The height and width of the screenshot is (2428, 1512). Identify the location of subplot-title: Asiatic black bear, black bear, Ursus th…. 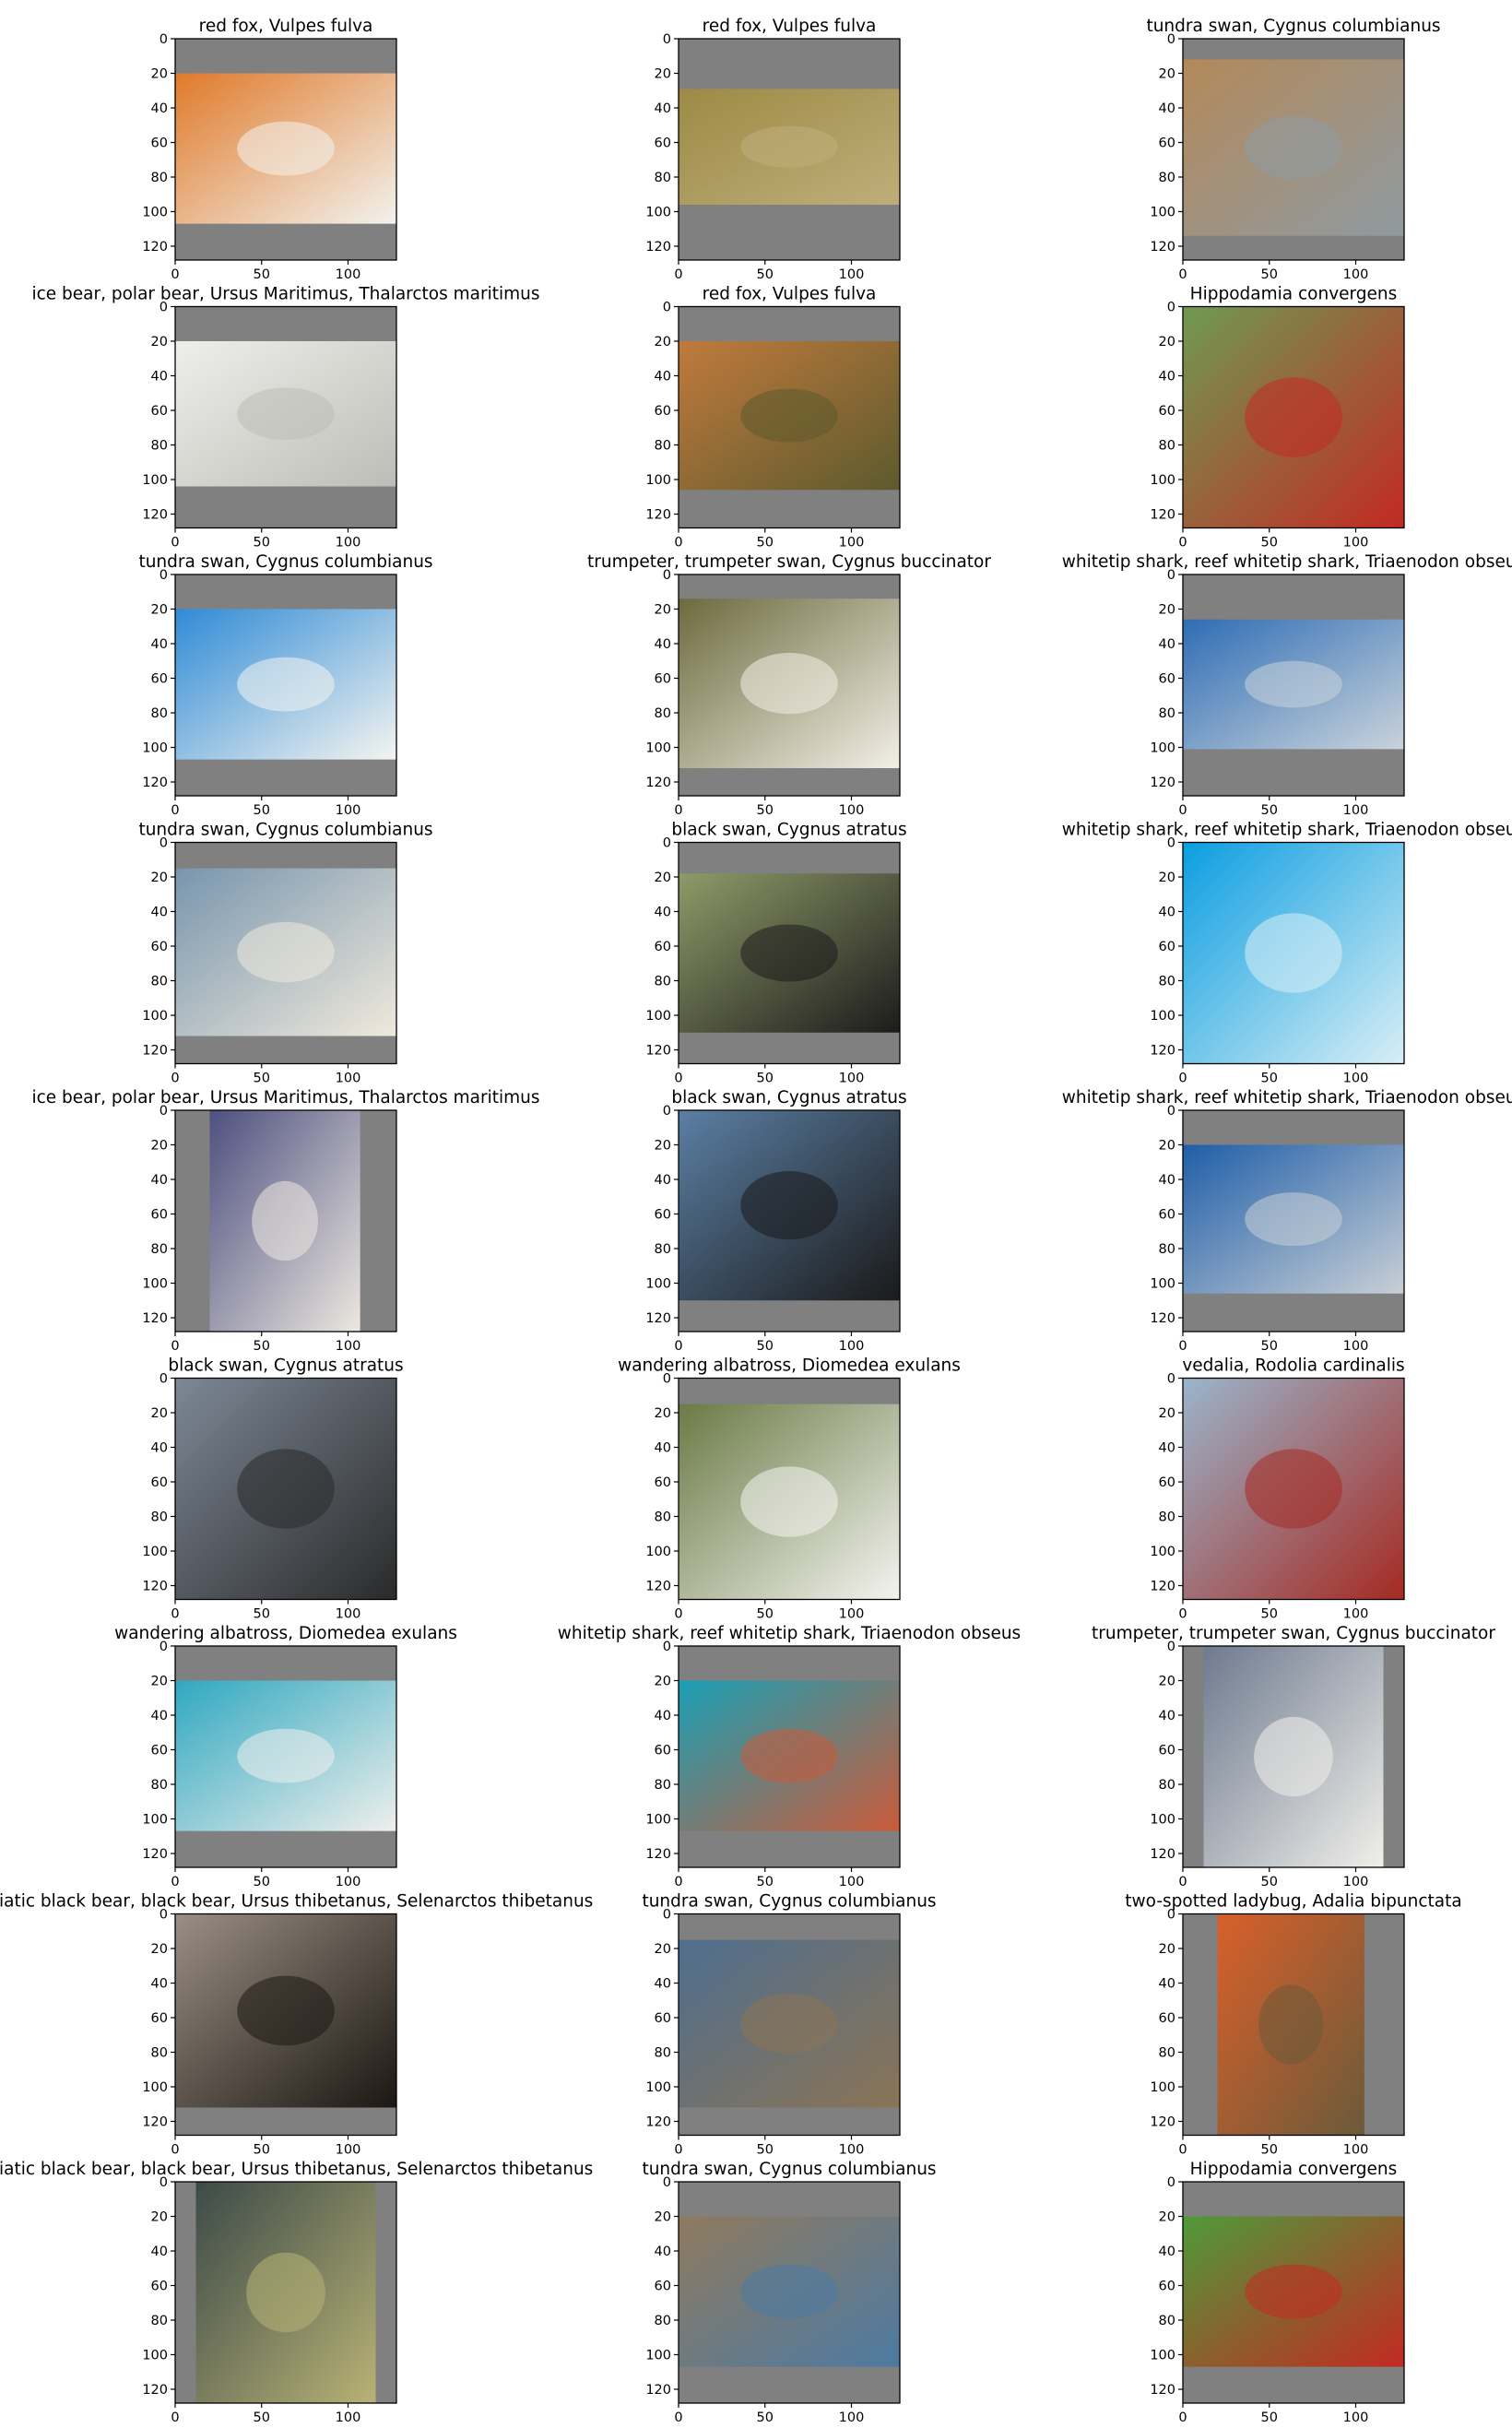
(296, 1902).